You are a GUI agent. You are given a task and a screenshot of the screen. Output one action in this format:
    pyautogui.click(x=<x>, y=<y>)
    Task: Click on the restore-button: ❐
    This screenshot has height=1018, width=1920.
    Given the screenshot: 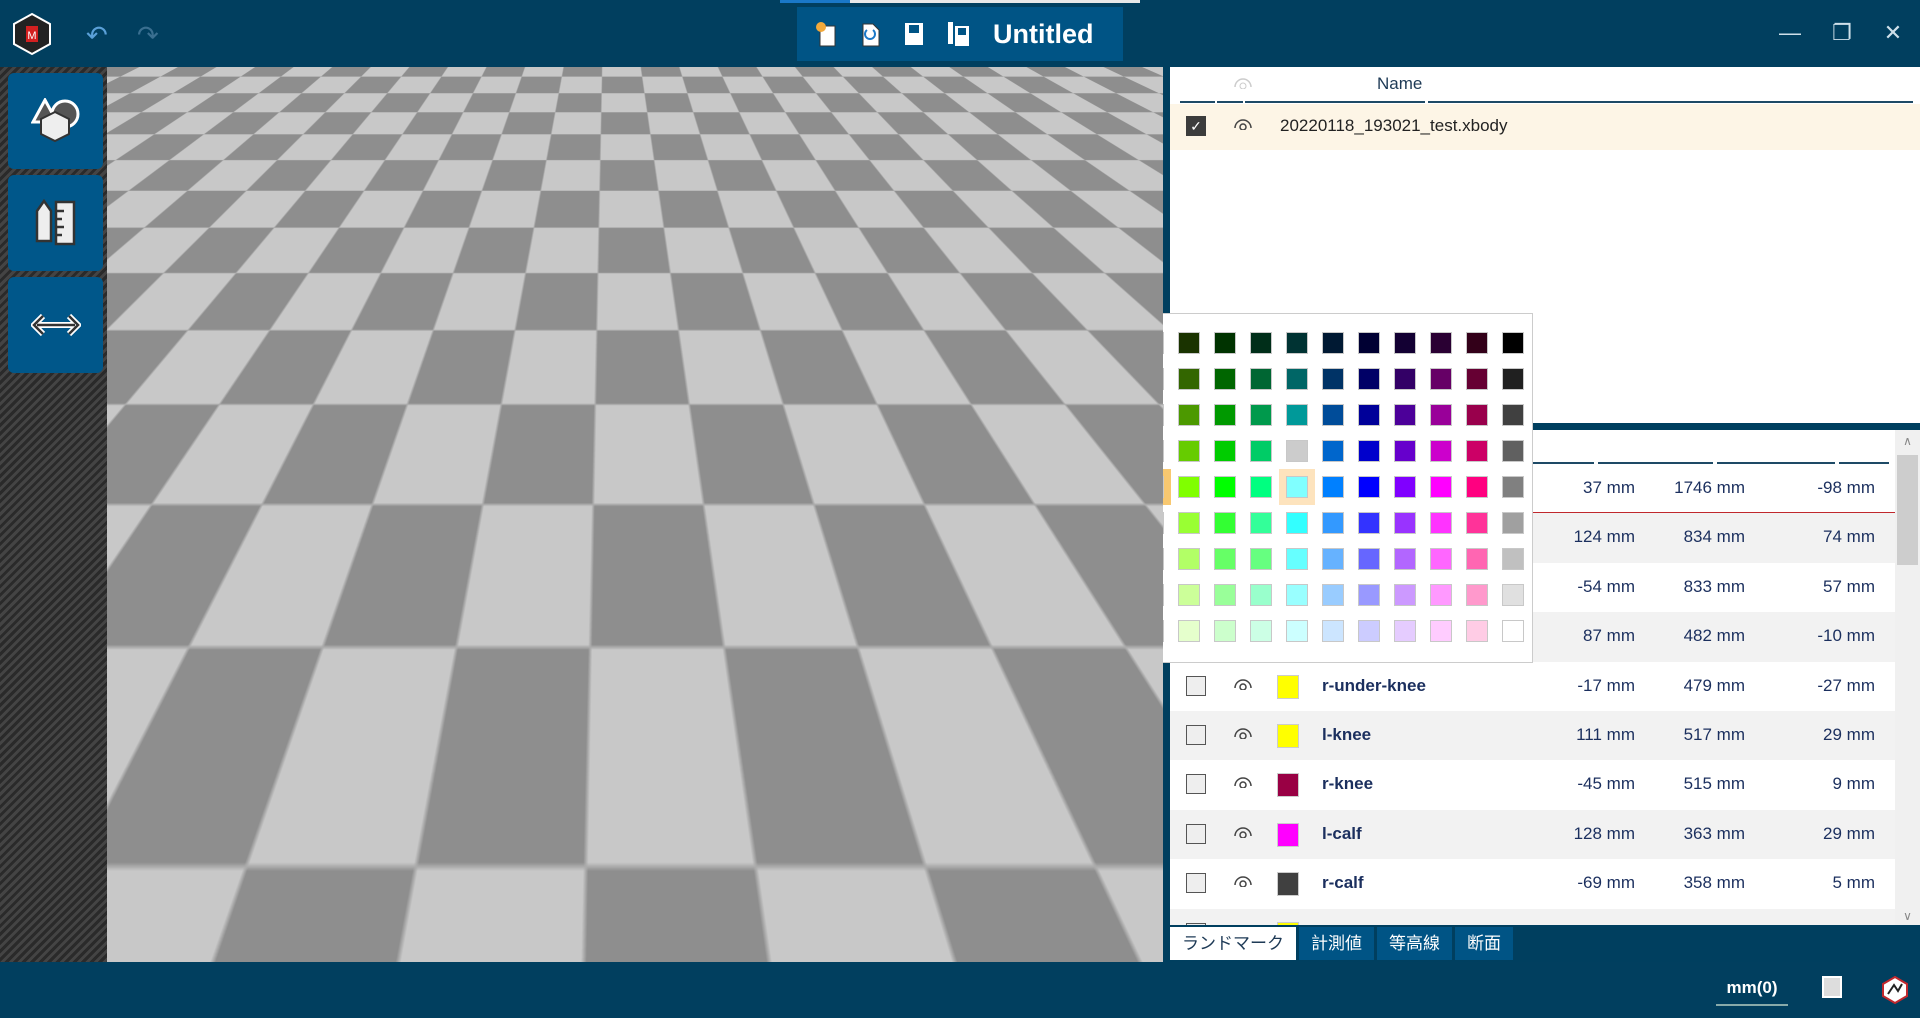 What is the action you would take?
    pyautogui.click(x=1842, y=33)
    